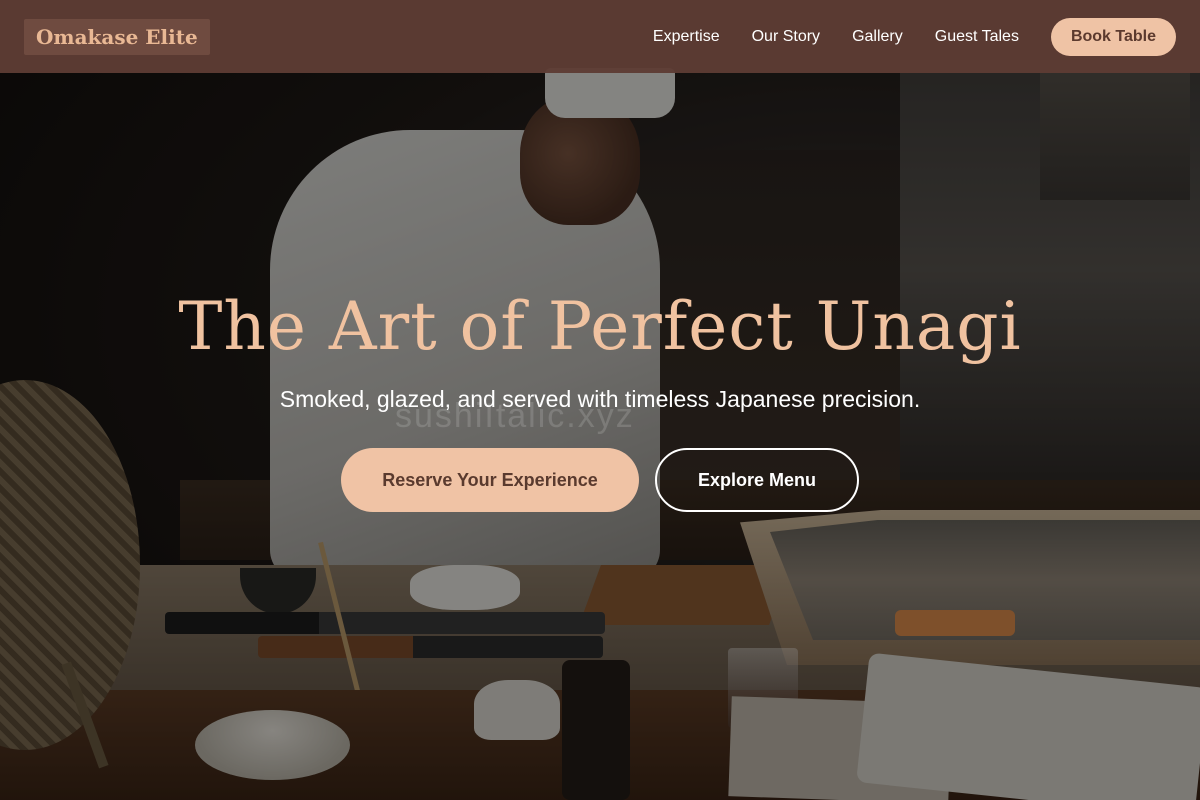  Describe the element at coordinates (877, 37) in the screenshot. I see `nav-link-gallery: Gallery` at that location.